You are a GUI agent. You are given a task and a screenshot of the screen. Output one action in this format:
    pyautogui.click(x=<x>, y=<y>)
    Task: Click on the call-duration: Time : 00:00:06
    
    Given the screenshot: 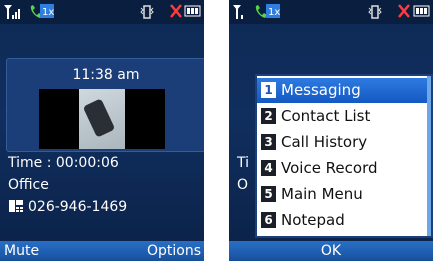 What is the action you would take?
    pyautogui.click(x=63, y=163)
    